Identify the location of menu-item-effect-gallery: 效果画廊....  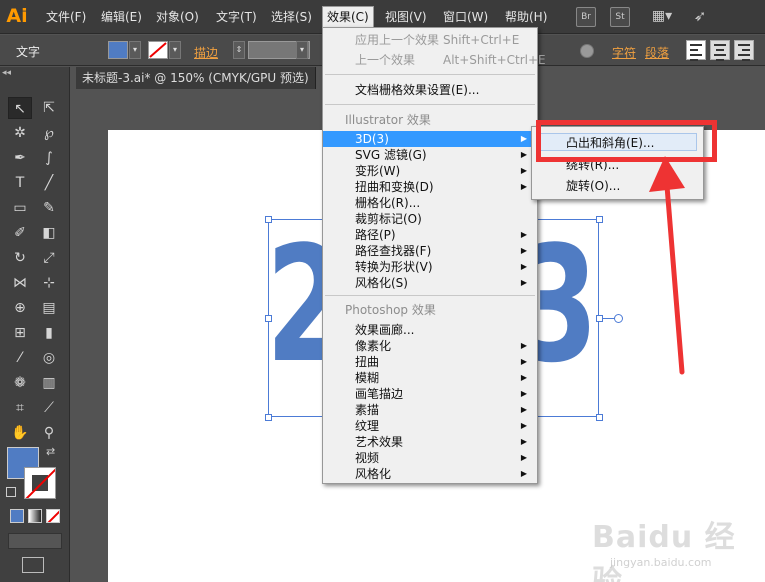
(430, 330).